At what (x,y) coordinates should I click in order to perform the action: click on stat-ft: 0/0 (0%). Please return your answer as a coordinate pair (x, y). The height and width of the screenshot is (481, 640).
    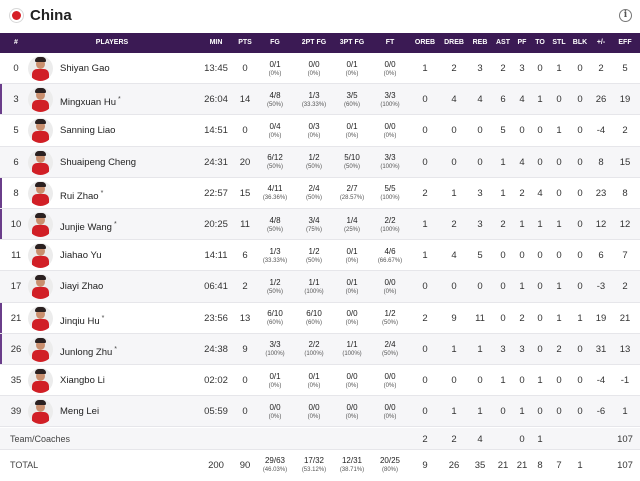
    Looking at the image, I should click on (390, 411).